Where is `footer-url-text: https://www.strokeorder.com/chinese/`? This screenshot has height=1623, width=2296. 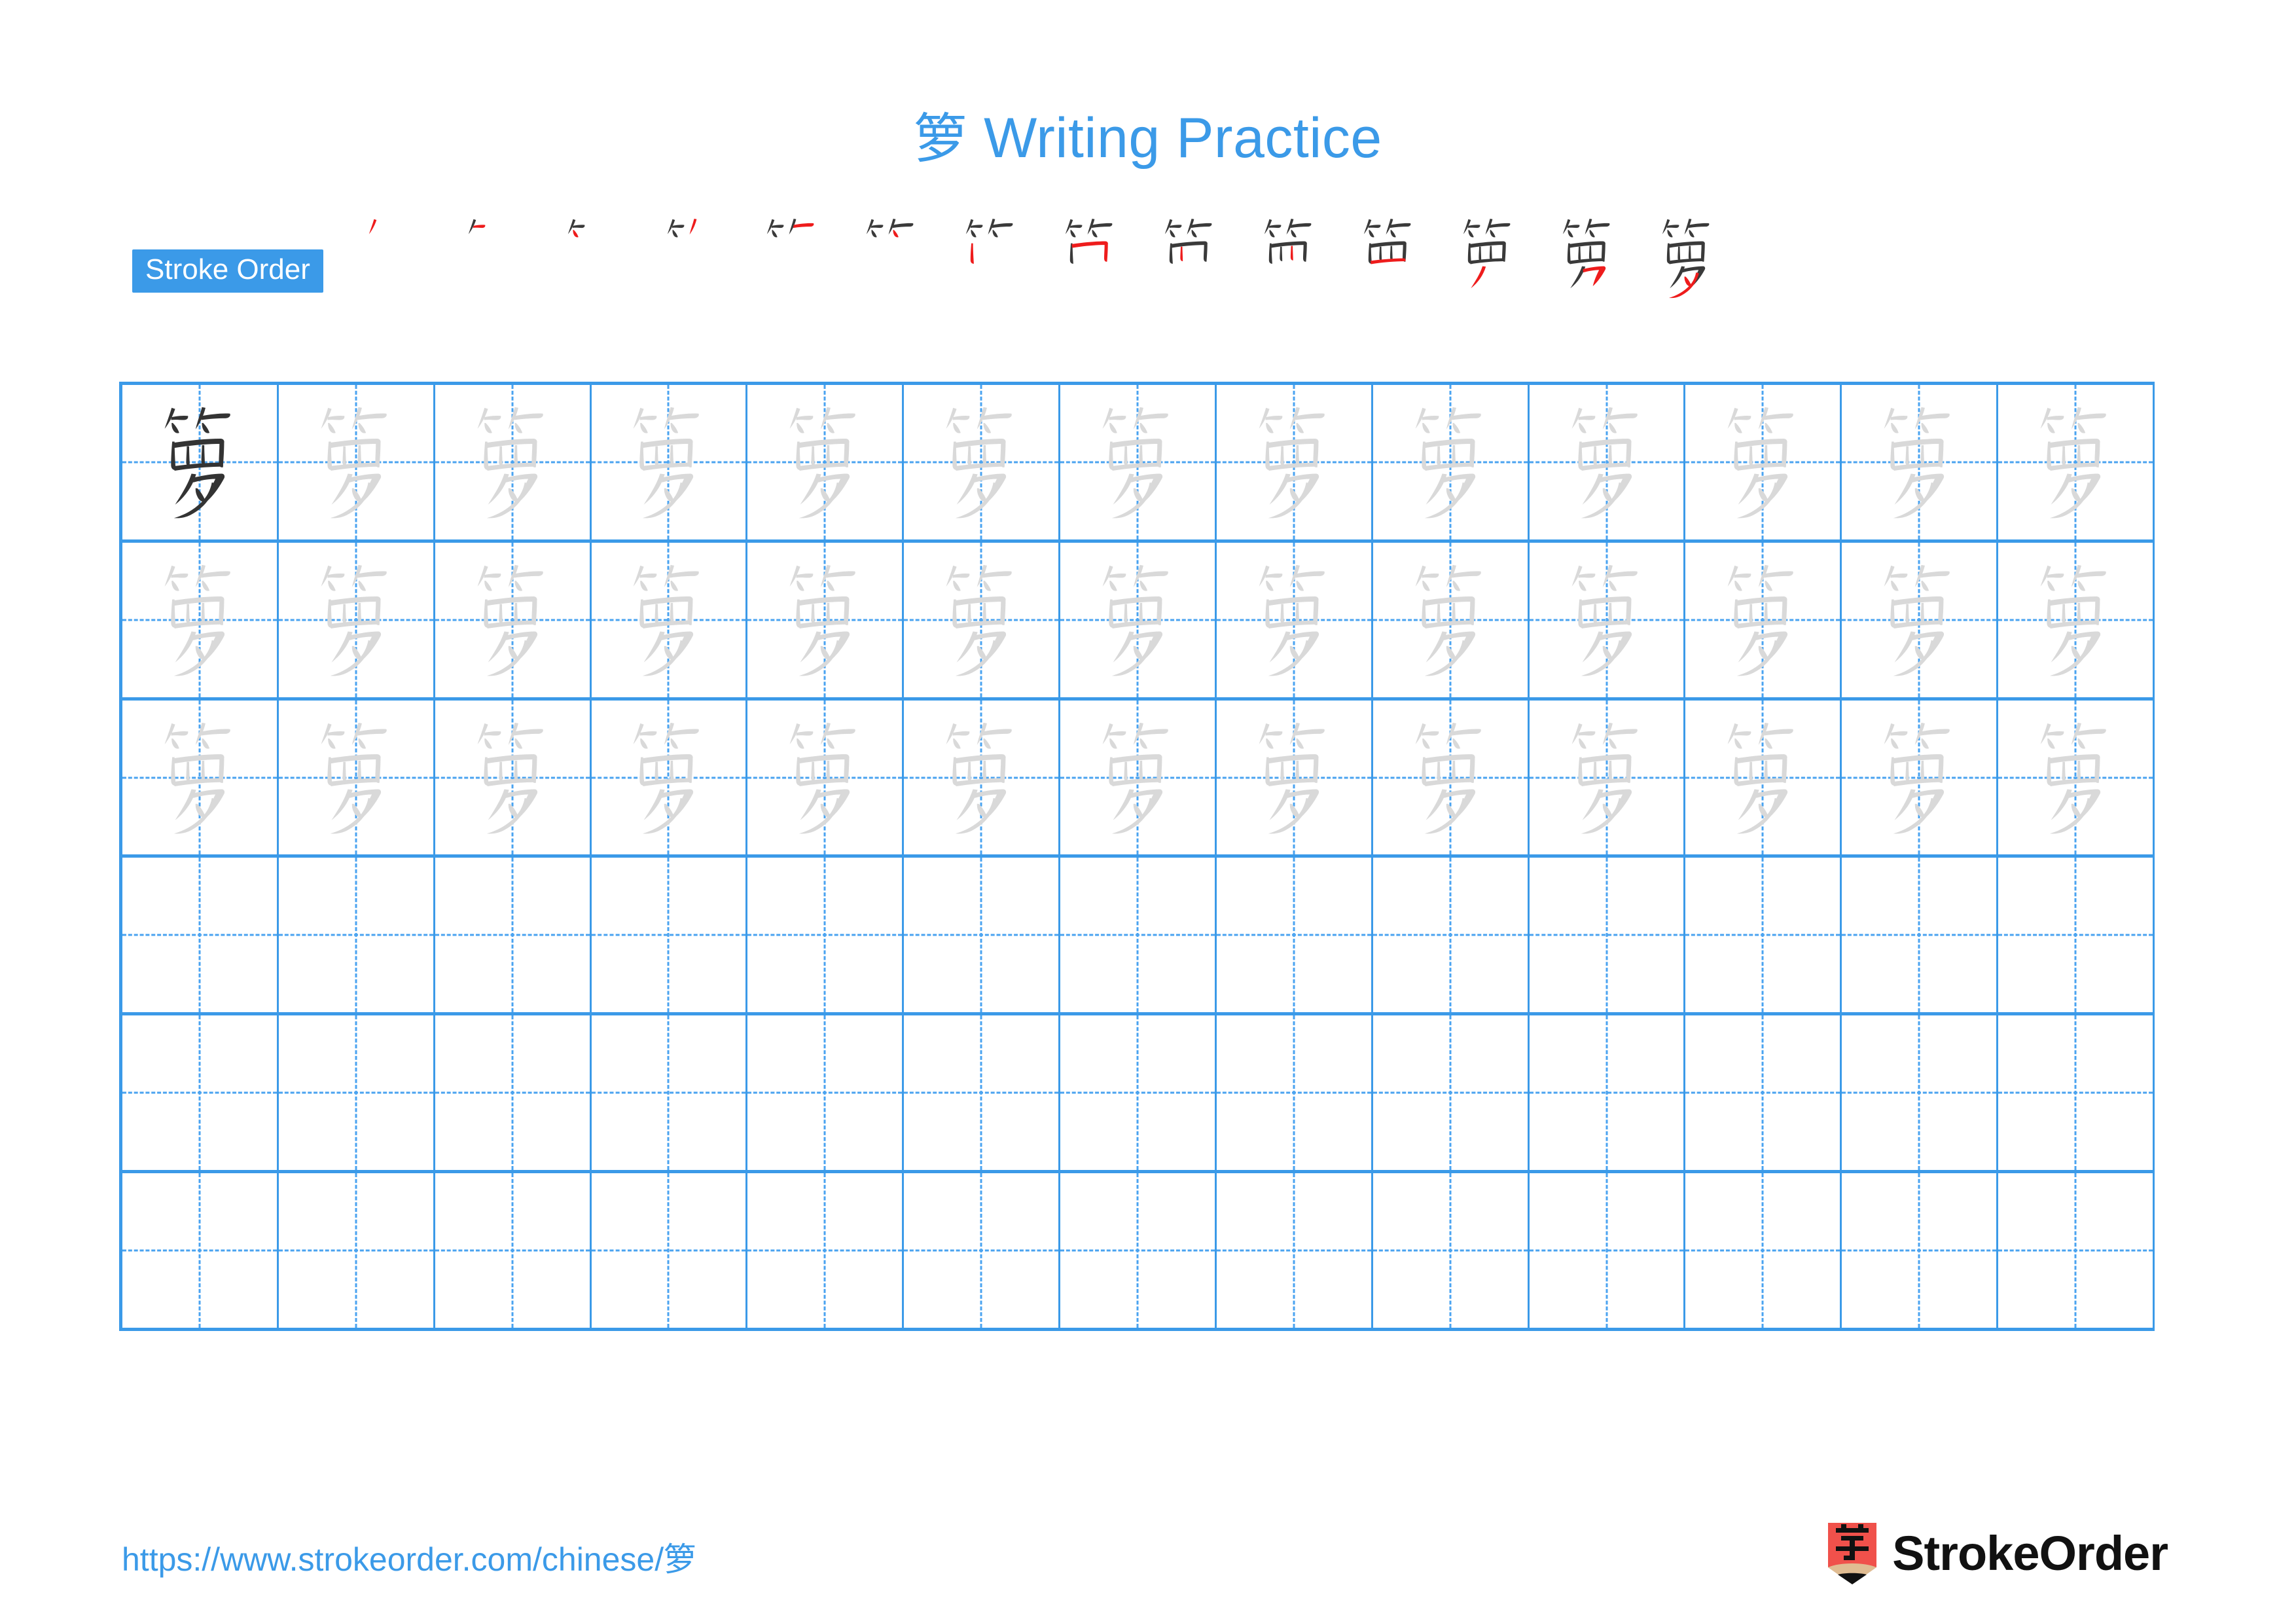
footer-url-text: https://www.strokeorder.com/chinese/ is located at coordinates (393, 1559).